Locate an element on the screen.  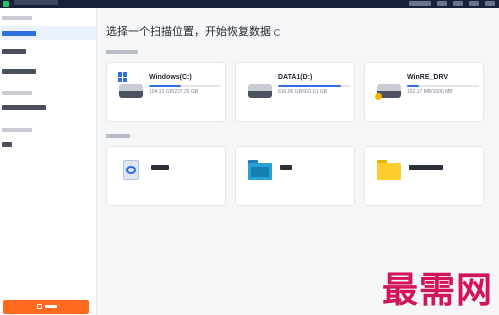
drive-name: Windows(C:) is located at coordinates (170, 77).